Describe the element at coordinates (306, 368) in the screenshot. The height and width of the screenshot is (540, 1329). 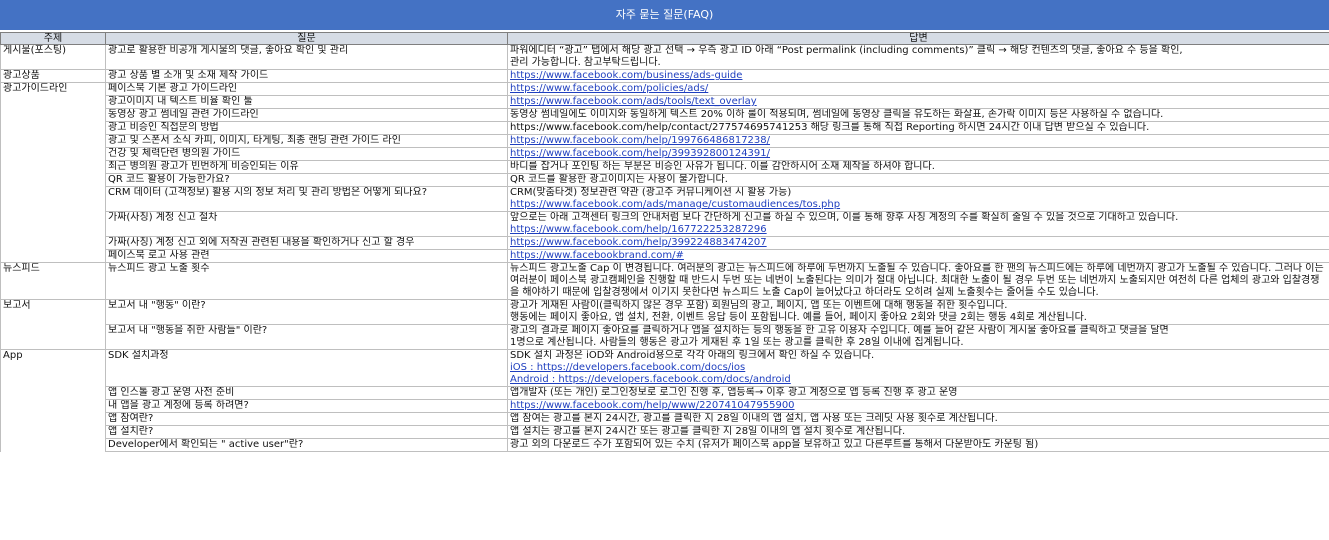
I see `question-cell: SDK 설치과정` at that location.